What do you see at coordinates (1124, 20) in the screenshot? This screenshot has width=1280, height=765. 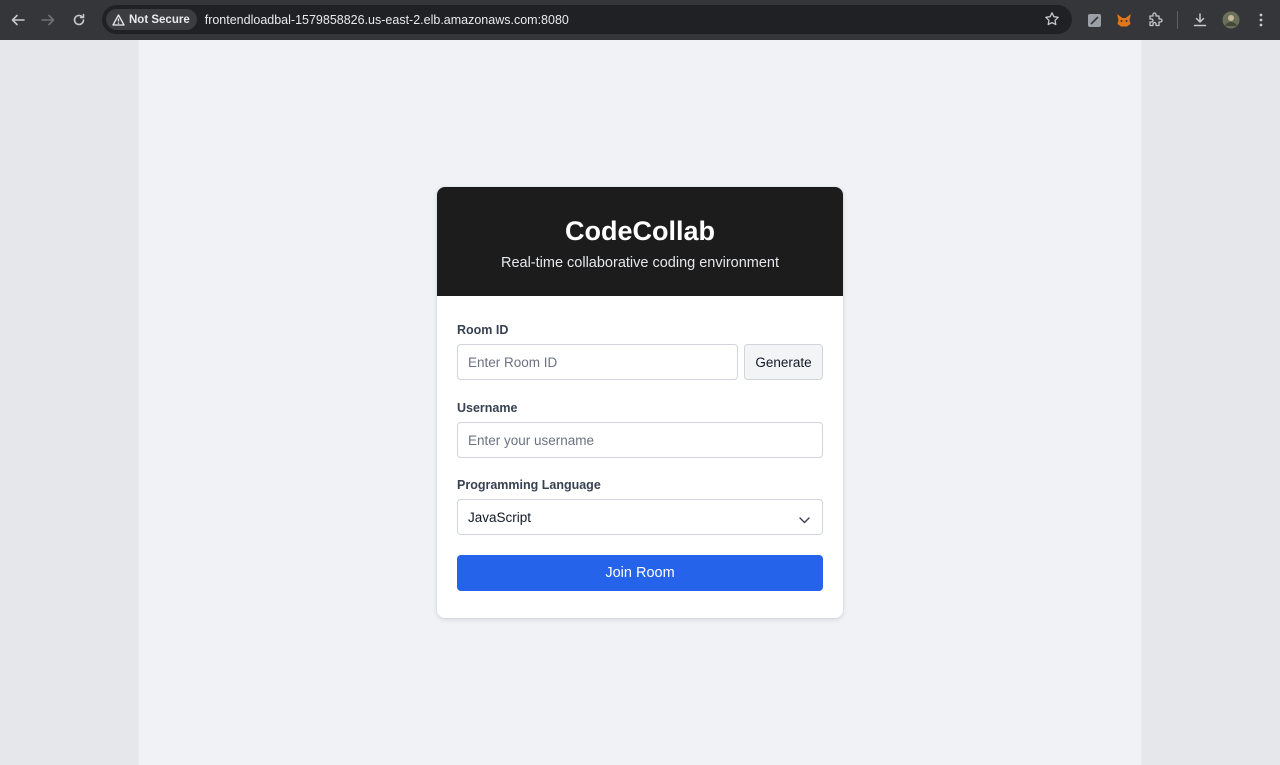 I see `metamask-icon` at bounding box center [1124, 20].